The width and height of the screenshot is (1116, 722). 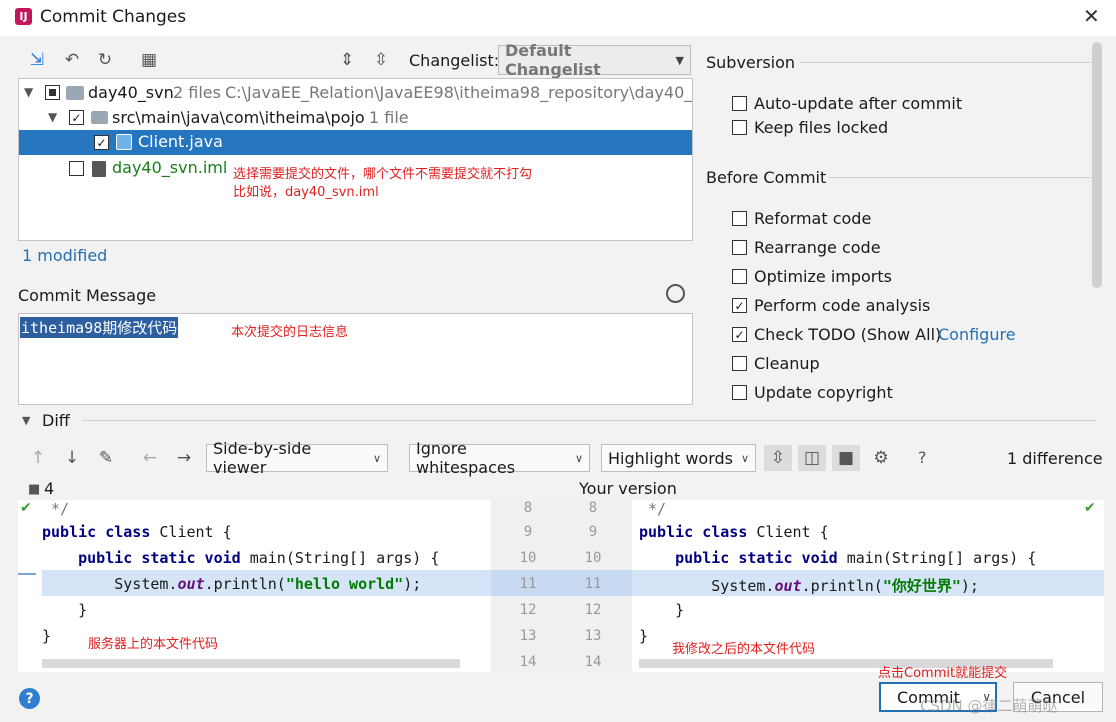 I want to click on commit-message-label: Commit Message, so click(x=87, y=295).